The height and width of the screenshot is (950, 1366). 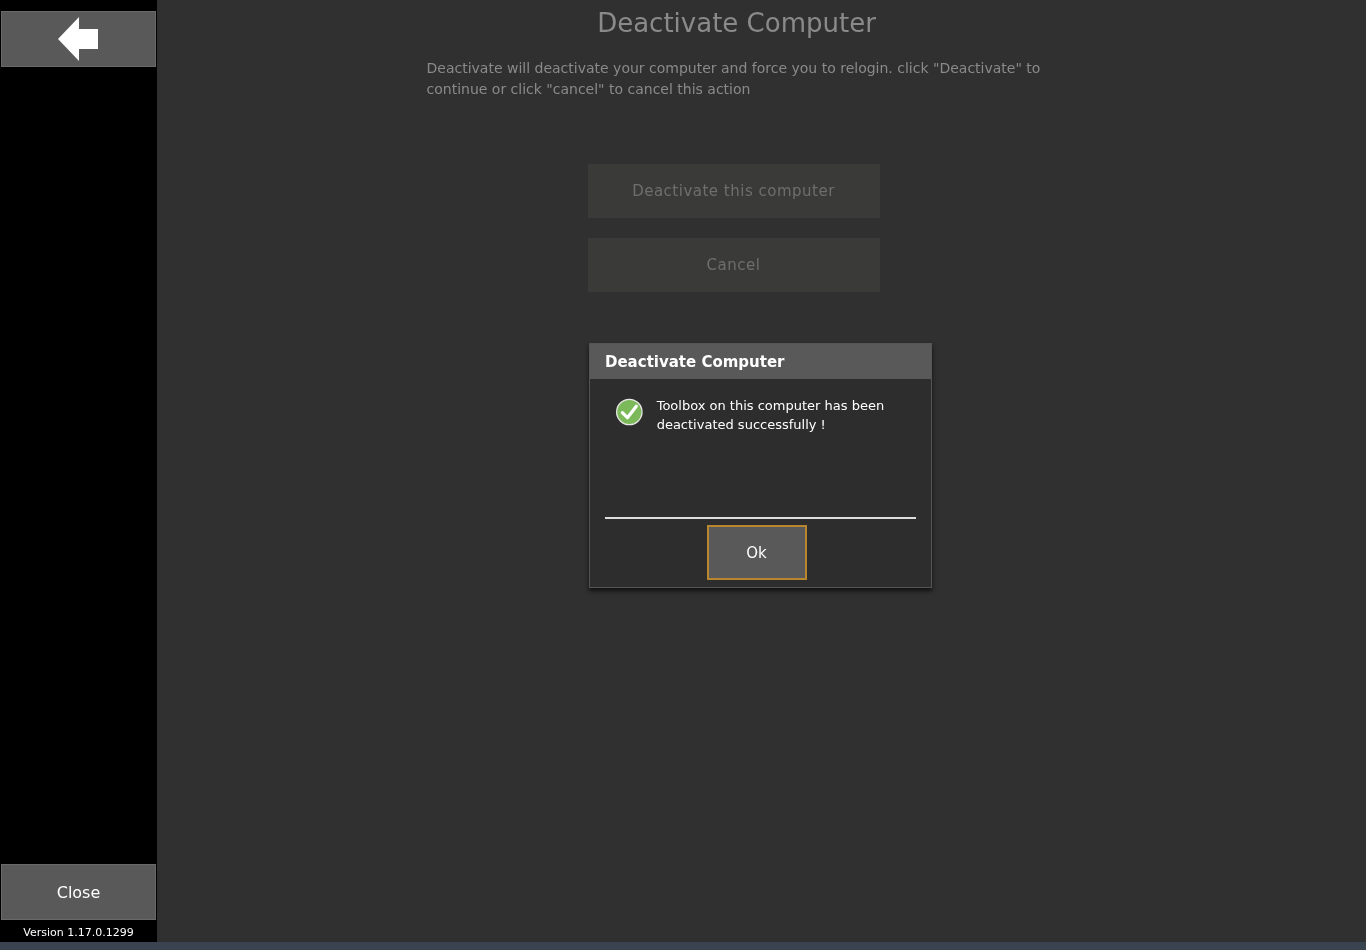 I want to click on description-text: Deactivate will deactivate your computer and force you to relogin. click "Deactivate" to continue or click "cancel" to cancel this action, so click(x=734, y=79).